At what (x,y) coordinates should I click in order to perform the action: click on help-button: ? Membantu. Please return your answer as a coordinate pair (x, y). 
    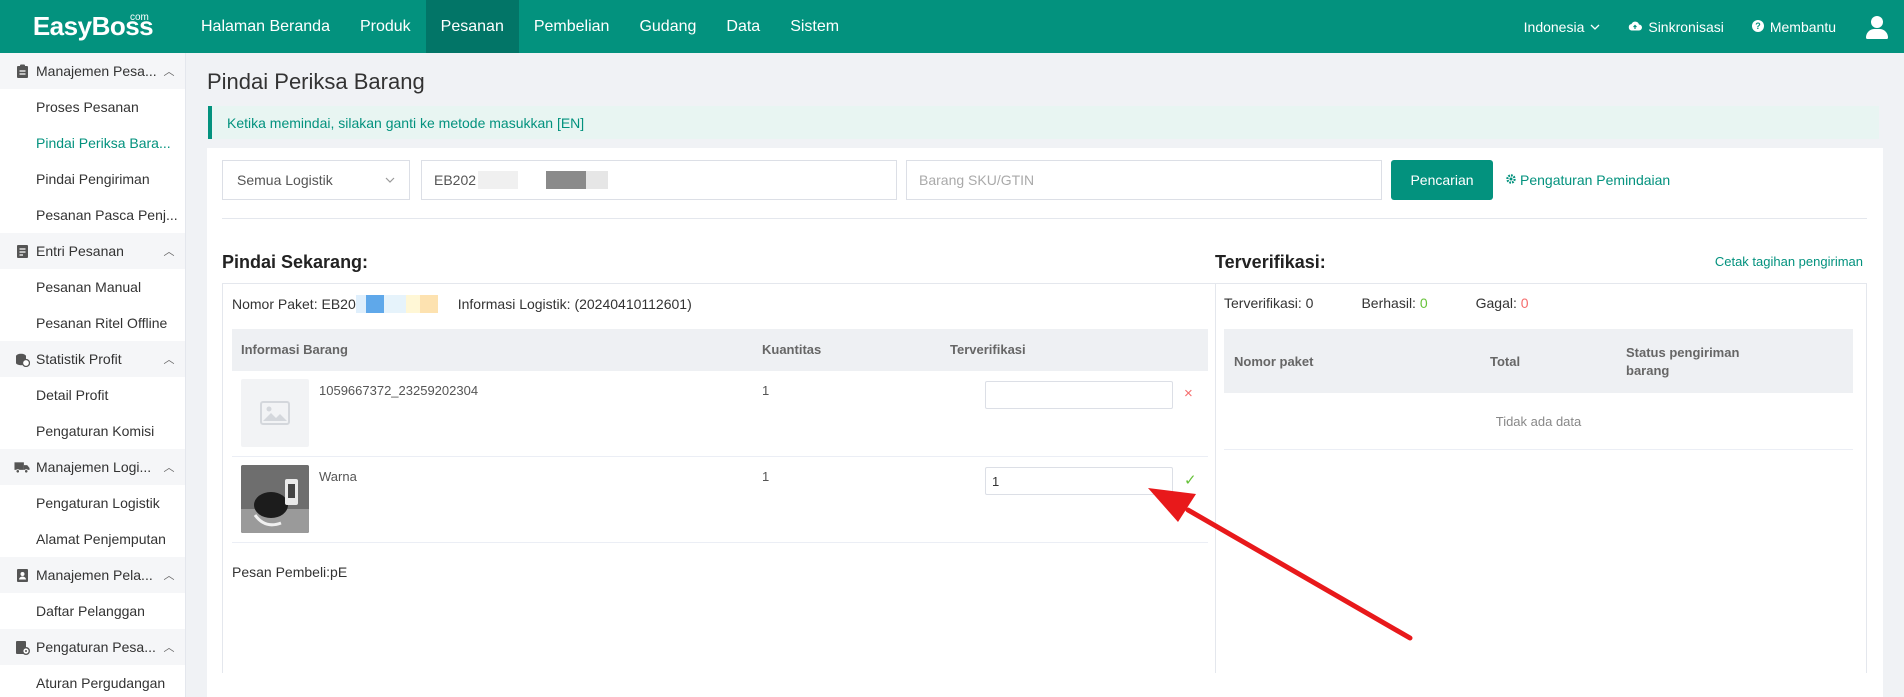
    Looking at the image, I should click on (1793, 26).